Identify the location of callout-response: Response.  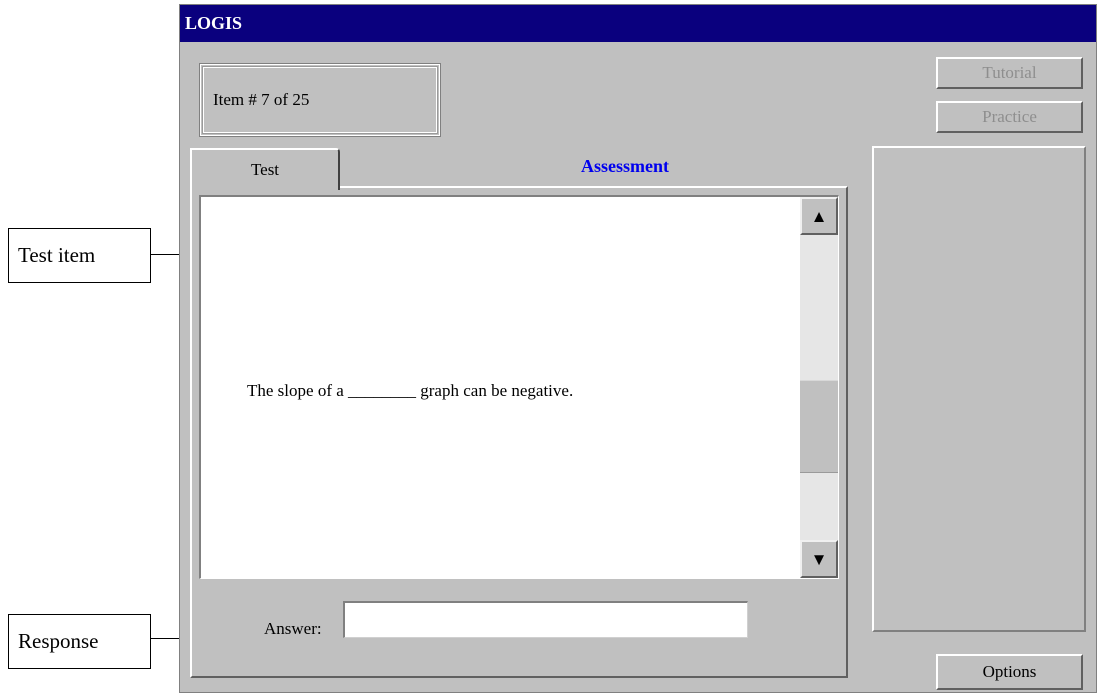
(79, 641).